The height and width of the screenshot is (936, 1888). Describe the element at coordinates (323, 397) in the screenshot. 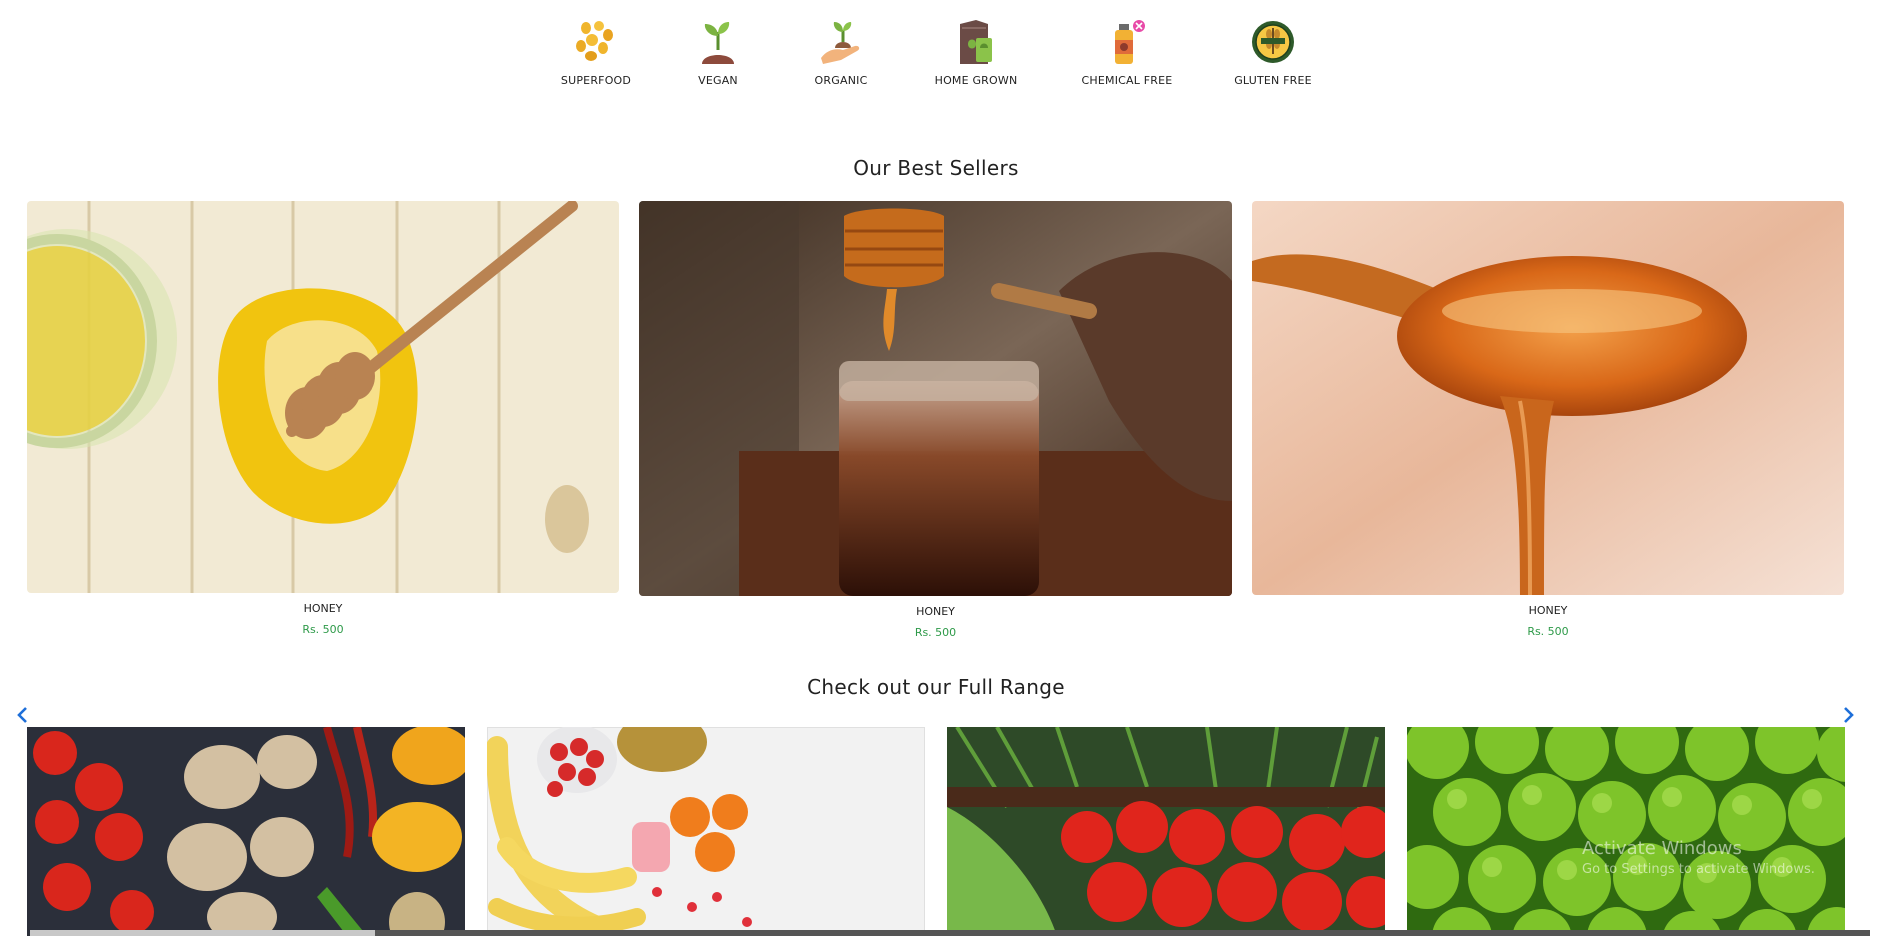

I see `product-image-honey-jar` at that location.